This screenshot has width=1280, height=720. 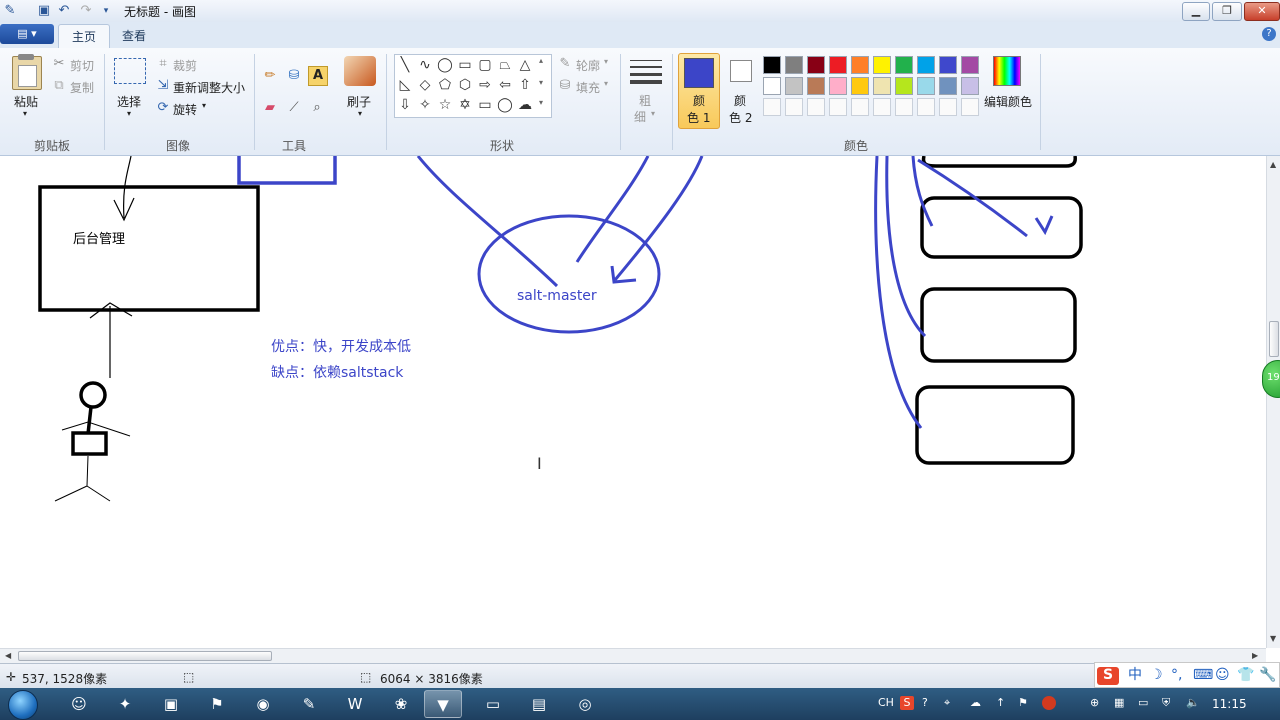 I want to click on taskbar-cmd-icon: ▭, so click(x=493, y=704).